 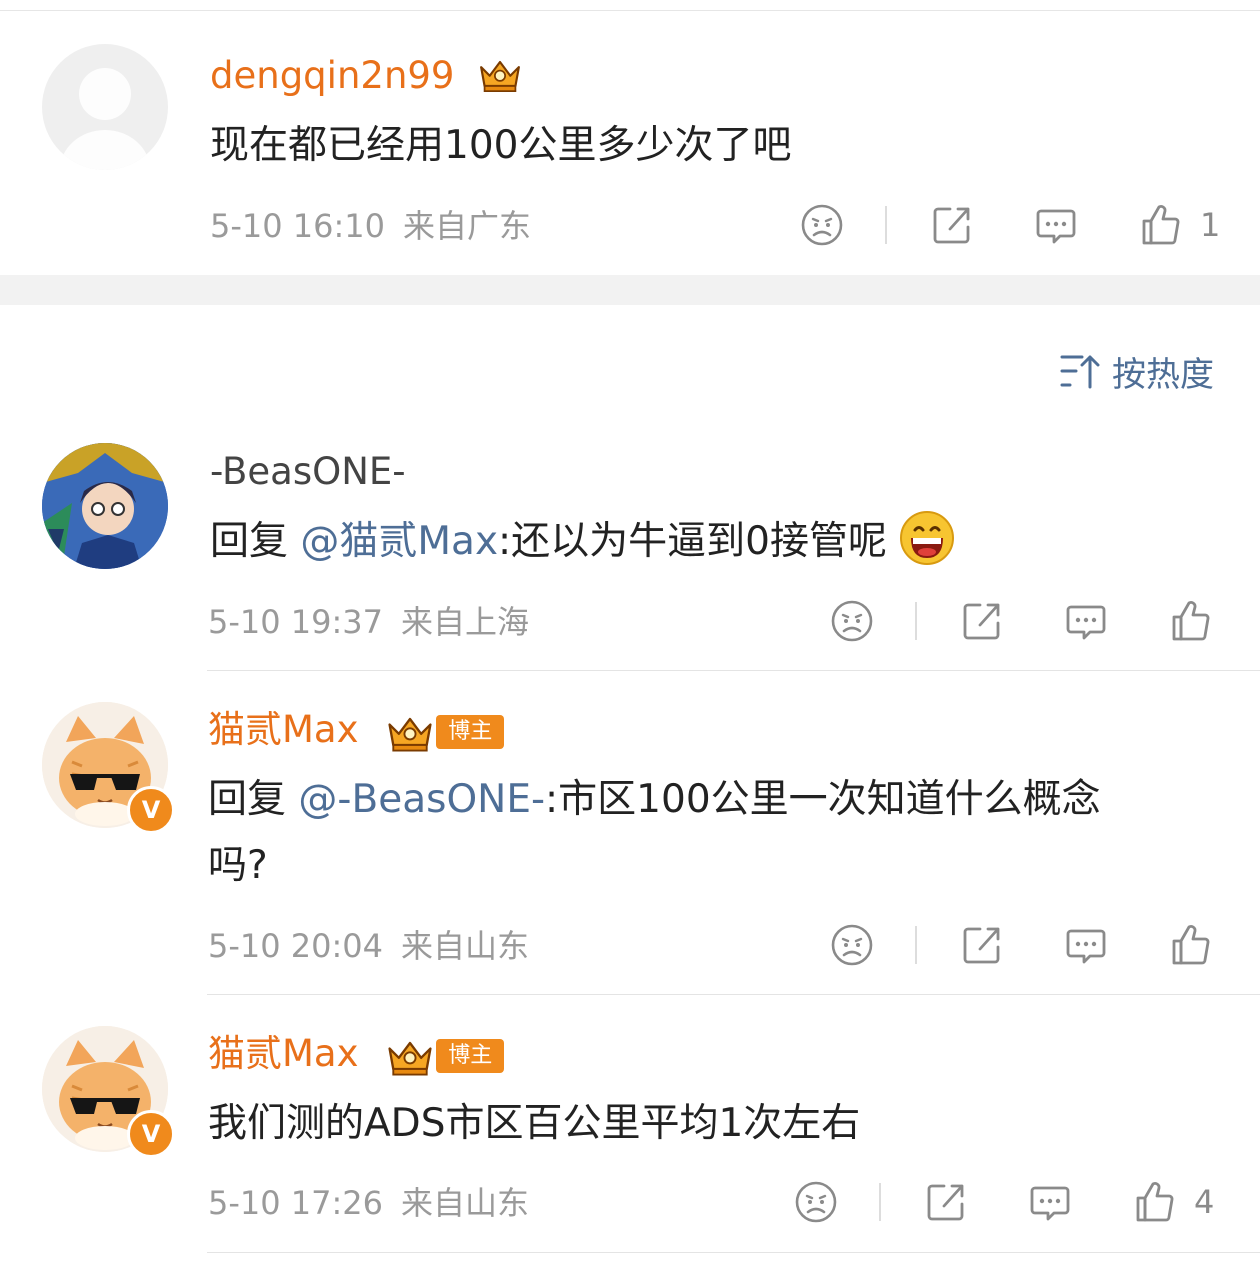 What do you see at coordinates (630, 10) in the screenshot?
I see `top-divider` at bounding box center [630, 10].